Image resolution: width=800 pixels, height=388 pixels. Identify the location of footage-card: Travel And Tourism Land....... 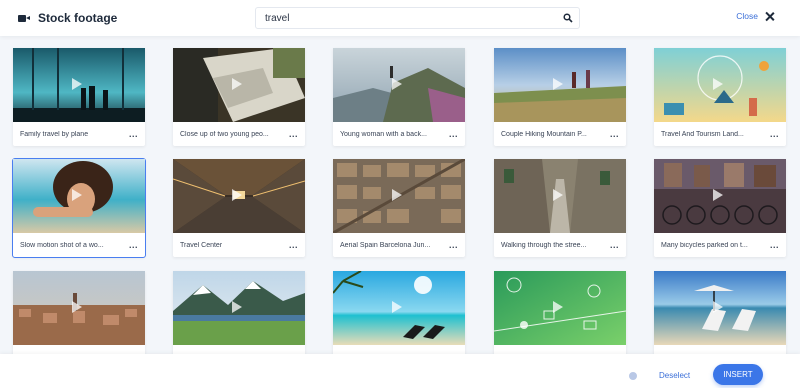
(720, 97).